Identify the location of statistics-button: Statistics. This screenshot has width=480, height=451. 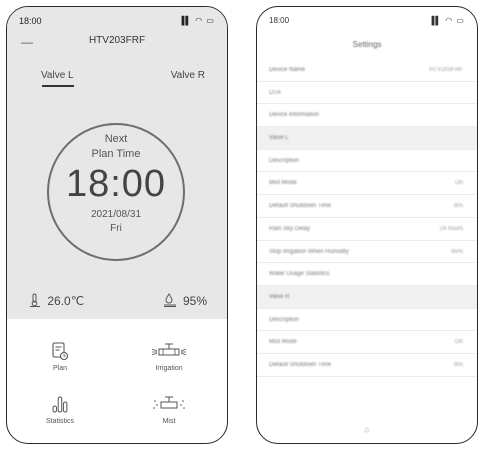
(60, 409).